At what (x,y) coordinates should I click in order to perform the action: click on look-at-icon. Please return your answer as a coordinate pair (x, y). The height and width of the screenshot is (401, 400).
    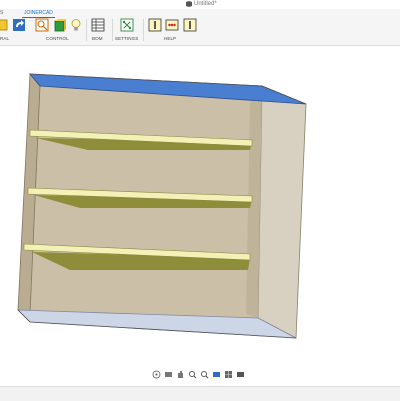
    Looking at the image, I should click on (168, 374).